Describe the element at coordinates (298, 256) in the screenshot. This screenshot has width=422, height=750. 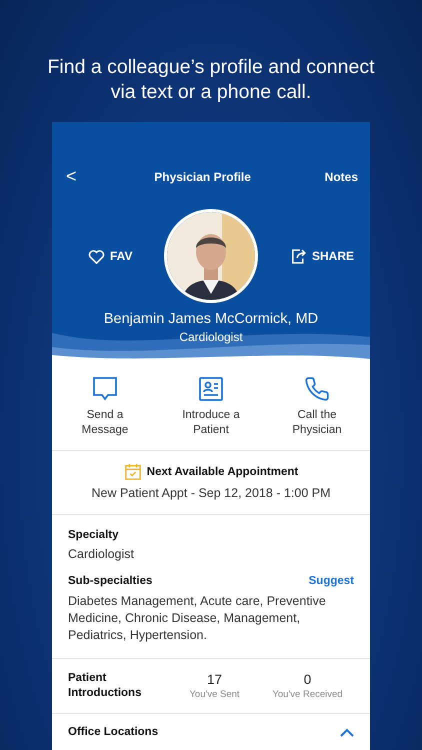
I see `share-icon` at that location.